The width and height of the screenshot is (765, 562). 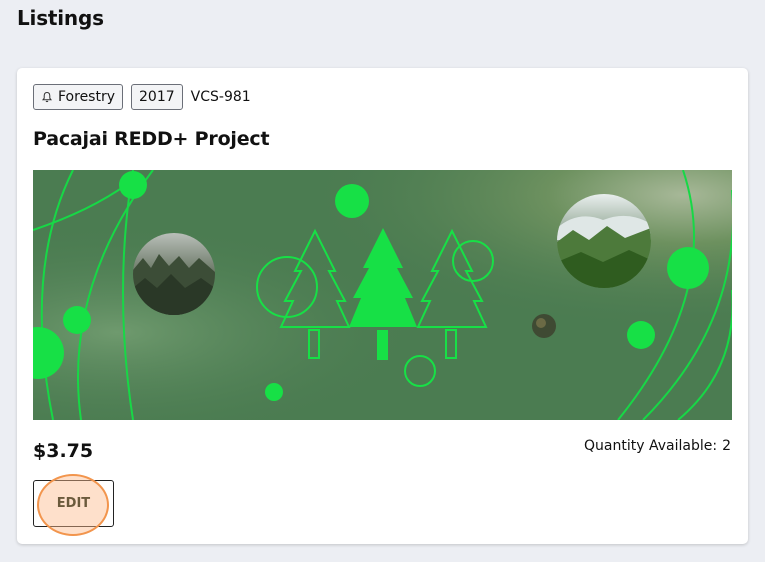 What do you see at coordinates (726, 446) in the screenshot?
I see `quantity-value: 2` at bounding box center [726, 446].